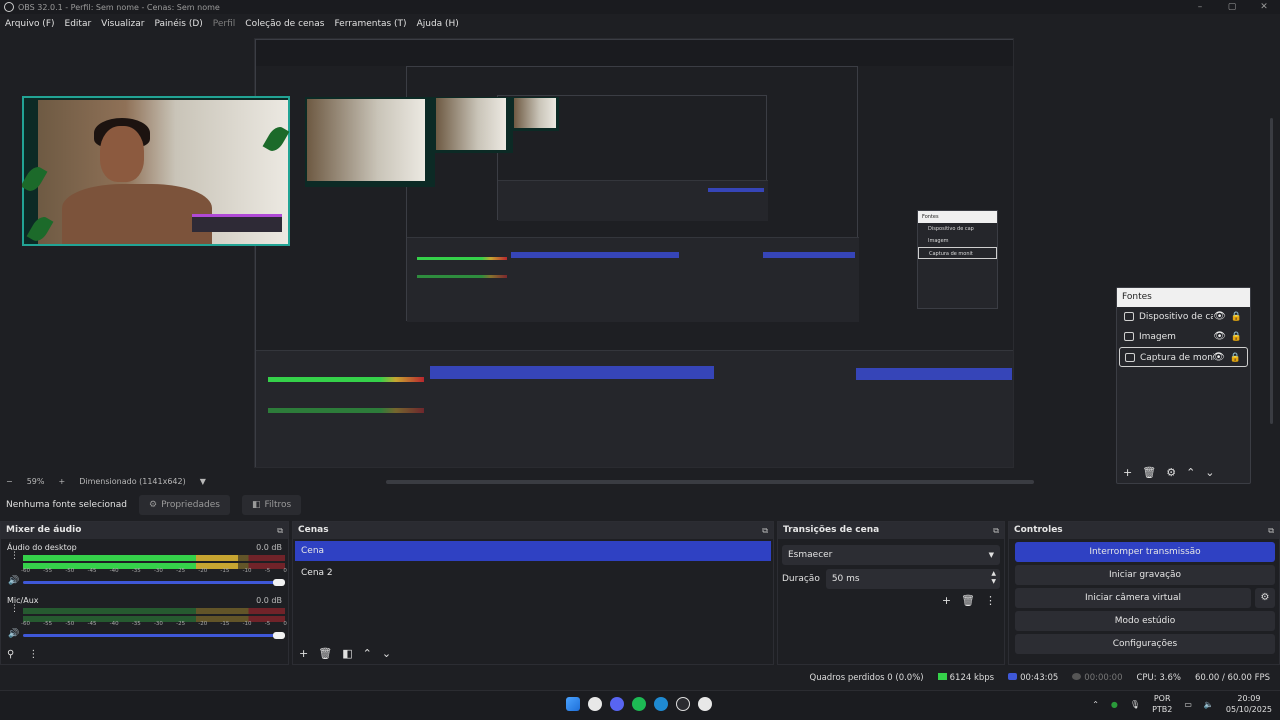  I want to click on monitor-icon, so click(1130, 357).